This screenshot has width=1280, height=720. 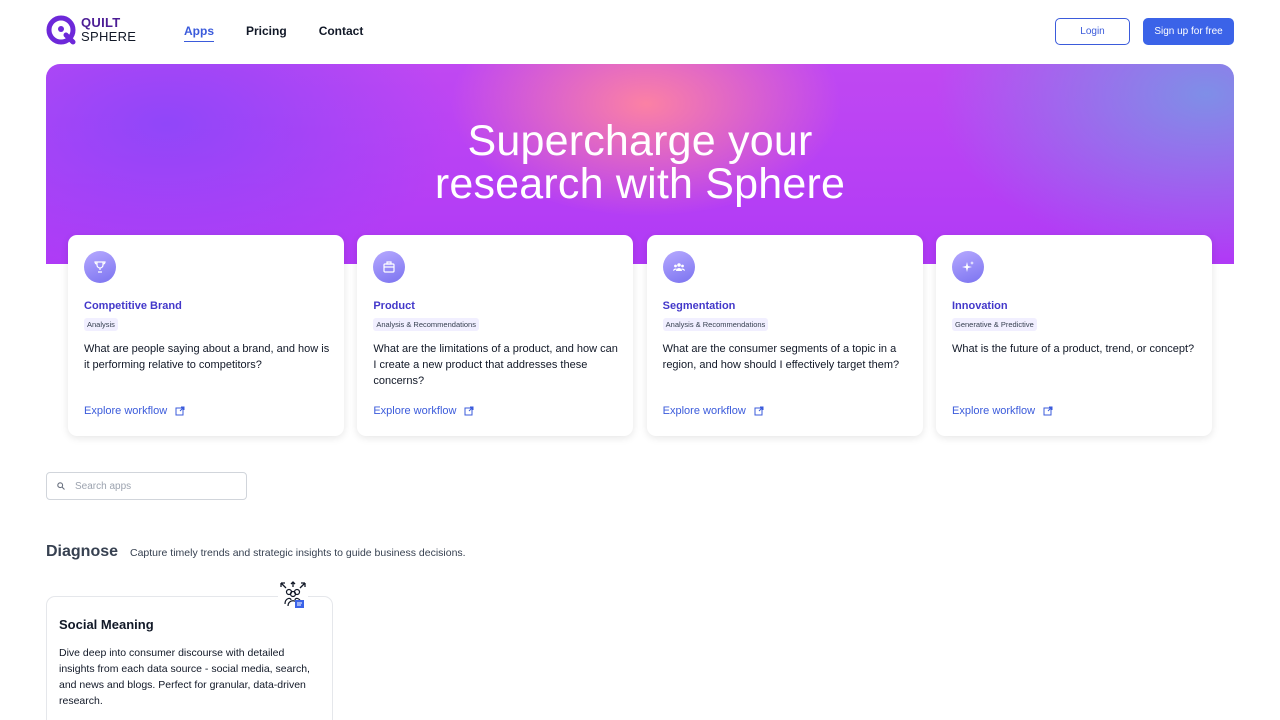 I want to click on workflow-card-title: Product, so click(x=394, y=306).